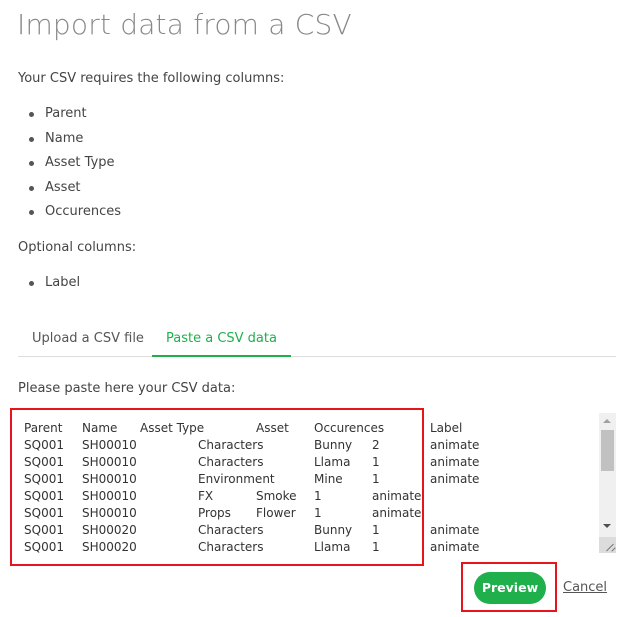 Image resolution: width=634 pixels, height=617 pixels. Describe the element at coordinates (607, 421) in the screenshot. I see `scroll-up-arrow-icon` at that location.